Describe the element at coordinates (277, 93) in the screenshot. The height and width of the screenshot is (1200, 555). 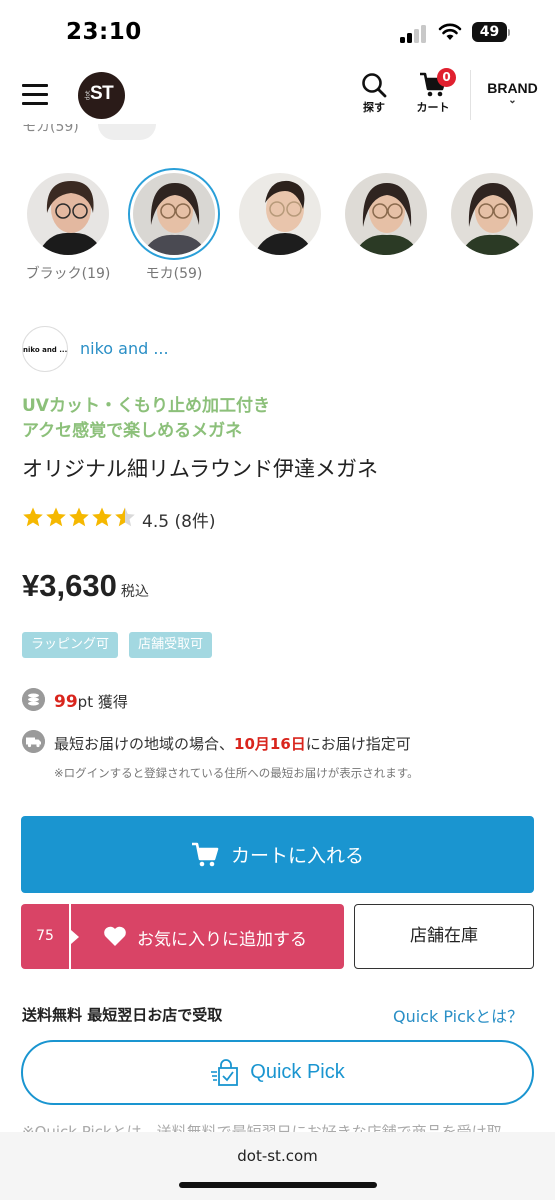
I see `site-header: dot ST 探す カート 0 BRAND ⌄` at that location.